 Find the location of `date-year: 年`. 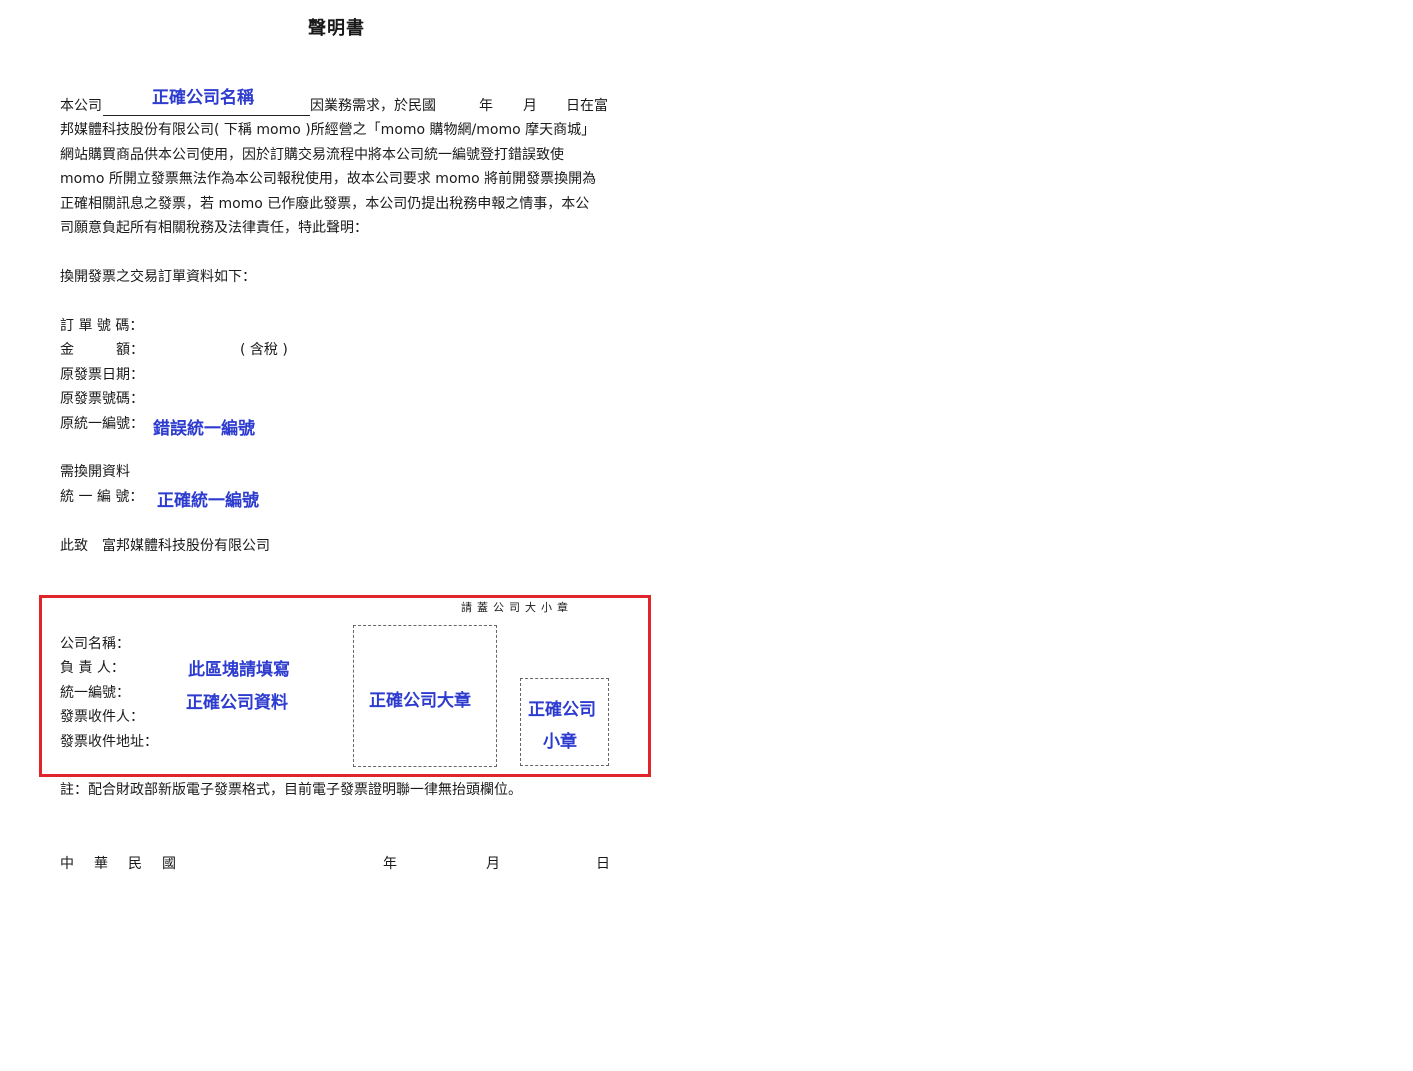

date-year: 年 is located at coordinates (390, 864).